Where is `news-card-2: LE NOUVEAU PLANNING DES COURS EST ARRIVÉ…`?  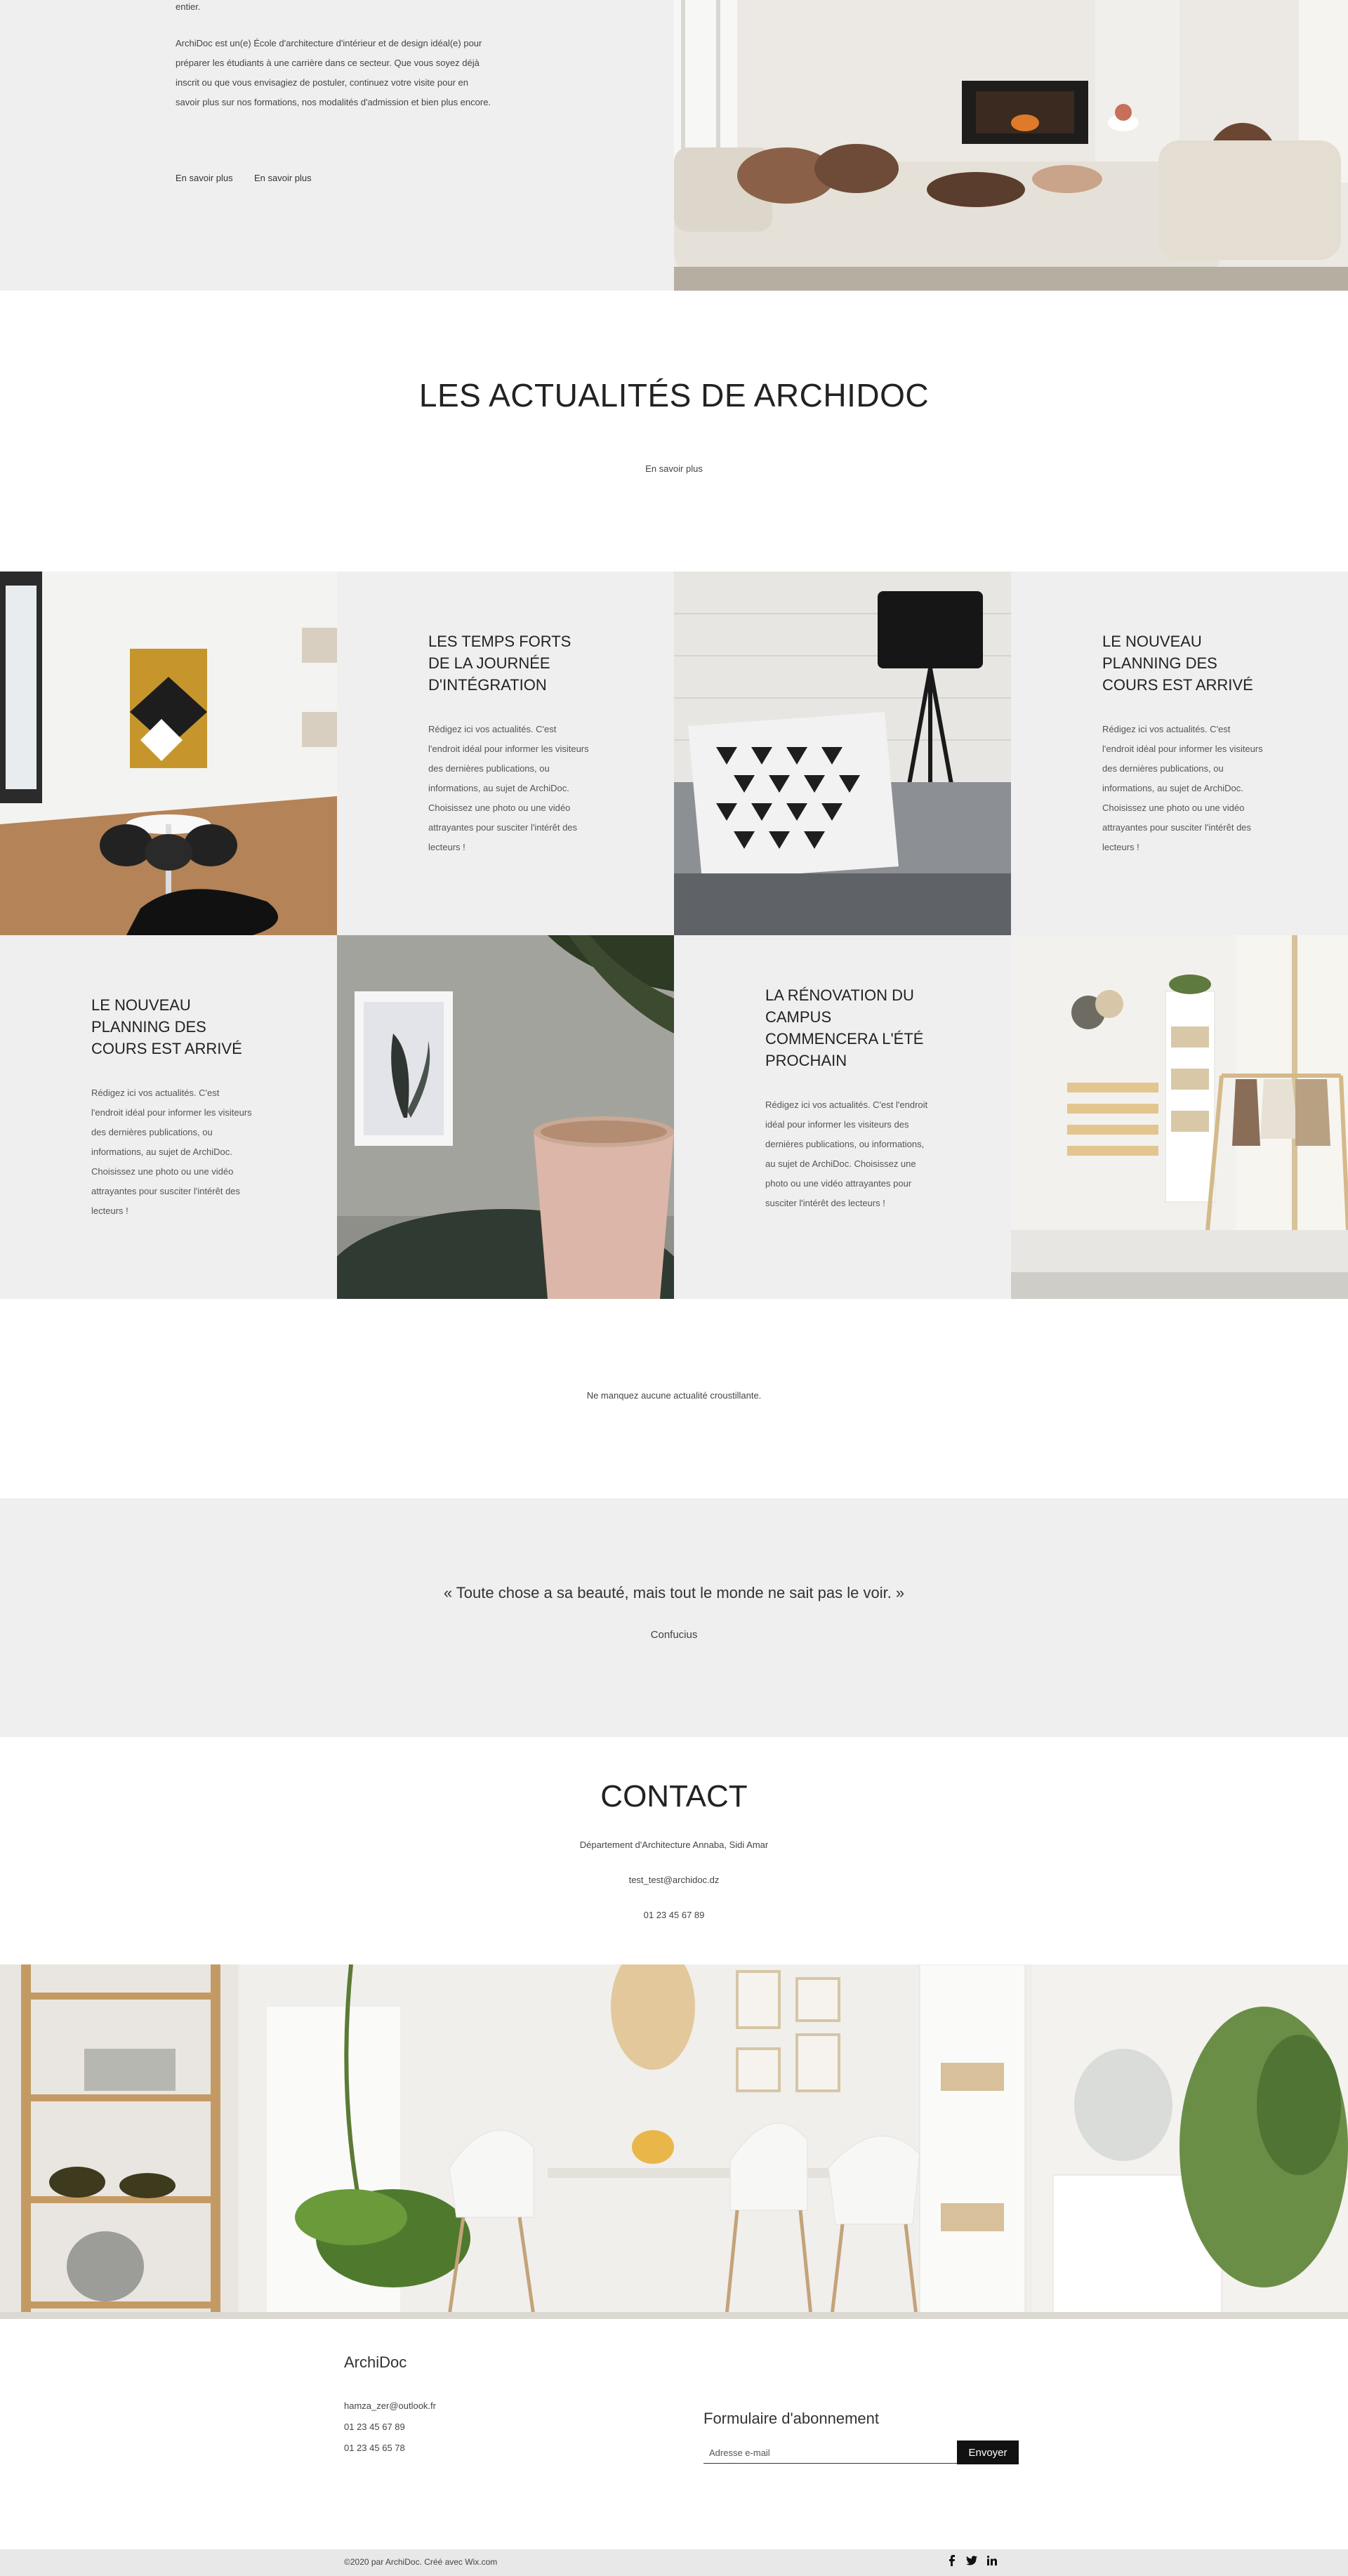
news-card-2: LE NOUVEAU PLANNING DES COURS EST ARRIVÉ… is located at coordinates (1179, 753).